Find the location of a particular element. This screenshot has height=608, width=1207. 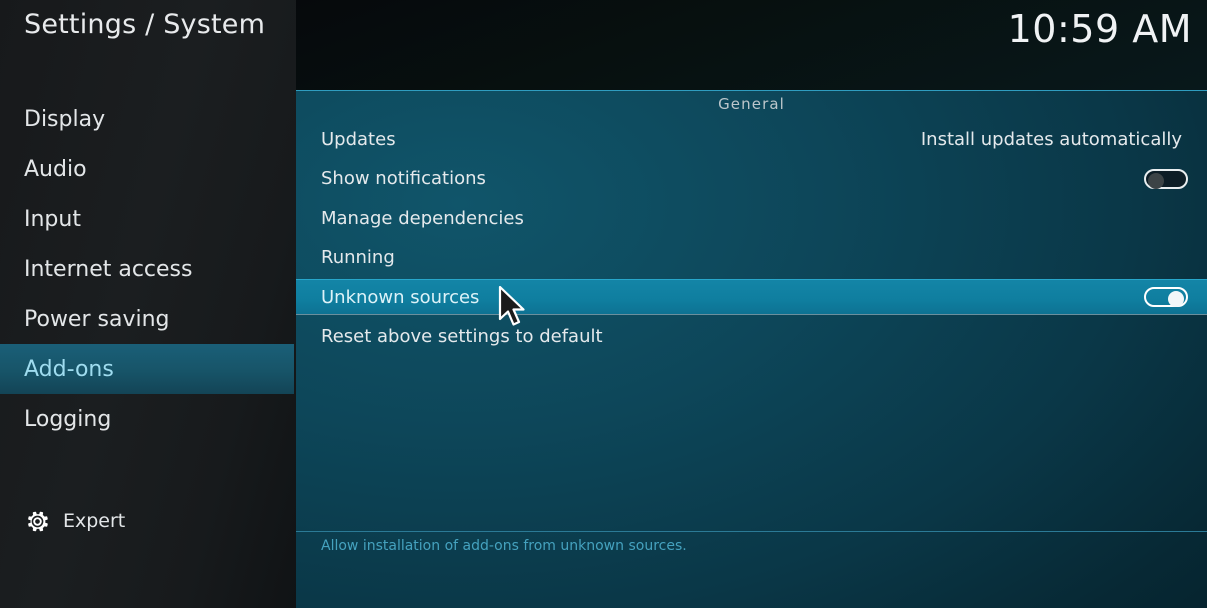

sidebar-item-label: Internet access is located at coordinates (108, 269).